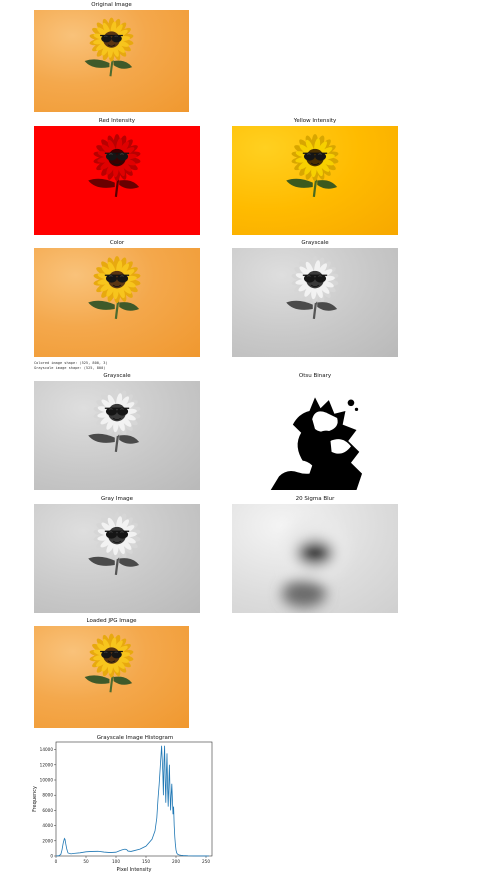  Describe the element at coordinates (206, 861) in the screenshot. I see `x-tick-label: 250` at that location.